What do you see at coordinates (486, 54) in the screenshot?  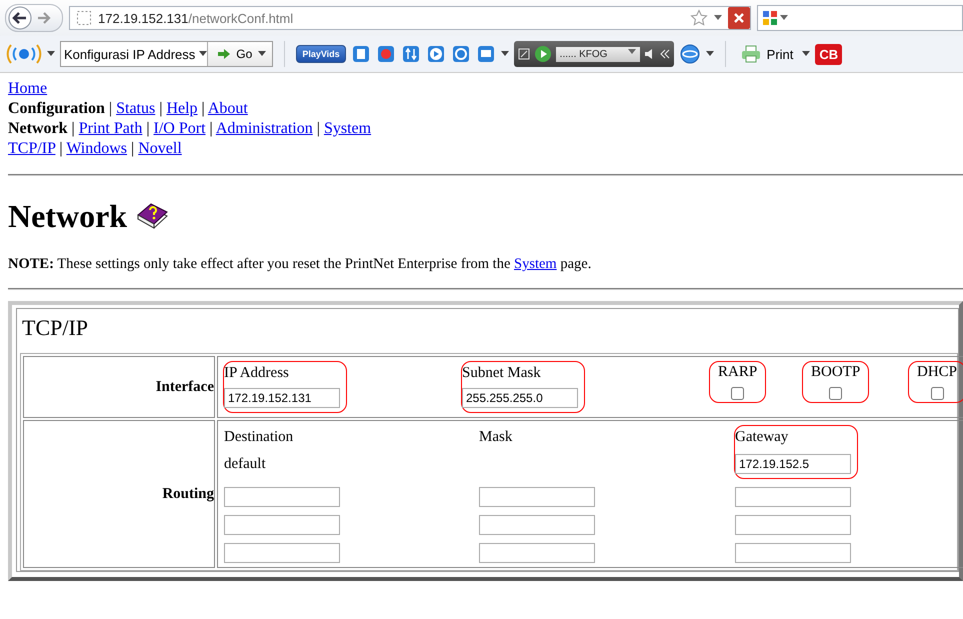 I see `screen-icon` at bounding box center [486, 54].